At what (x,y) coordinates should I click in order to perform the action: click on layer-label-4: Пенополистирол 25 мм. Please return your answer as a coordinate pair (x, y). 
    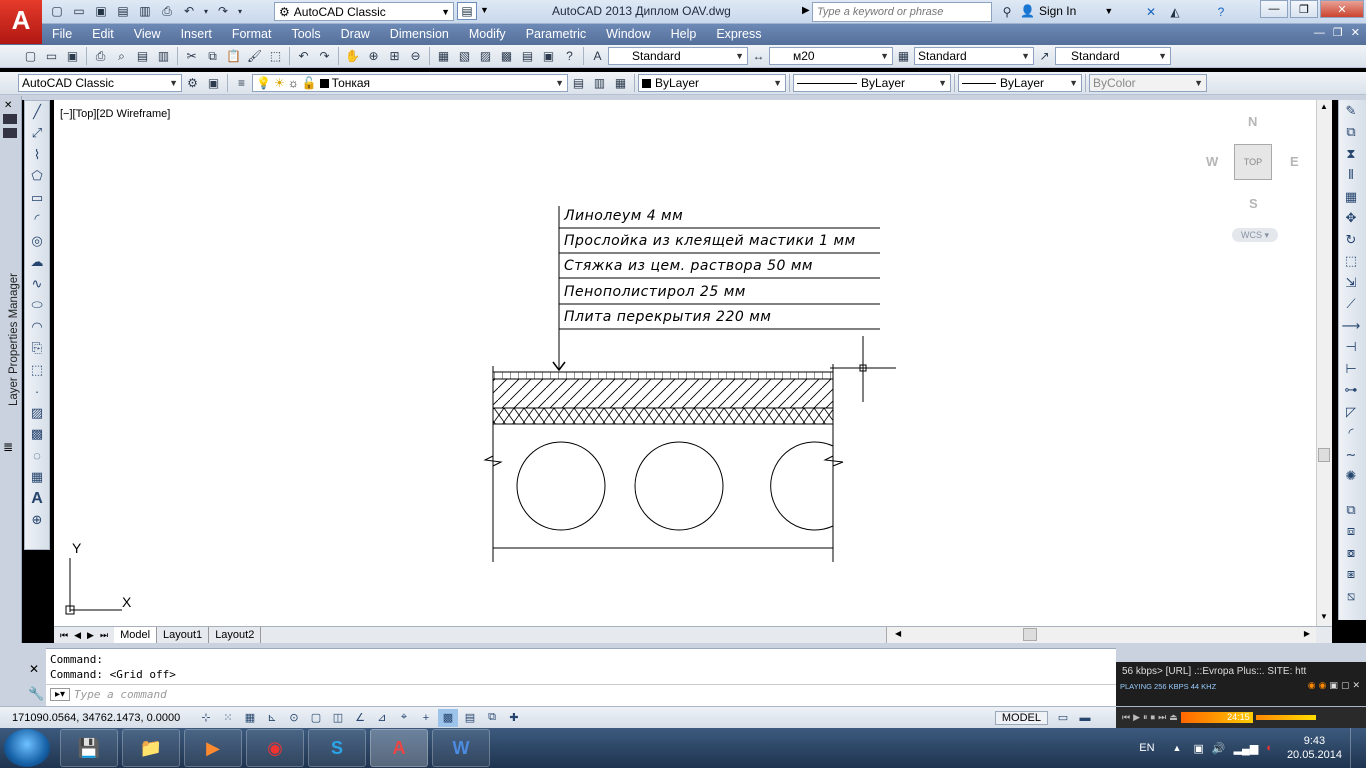
    Looking at the image, I should click on (655, 292).